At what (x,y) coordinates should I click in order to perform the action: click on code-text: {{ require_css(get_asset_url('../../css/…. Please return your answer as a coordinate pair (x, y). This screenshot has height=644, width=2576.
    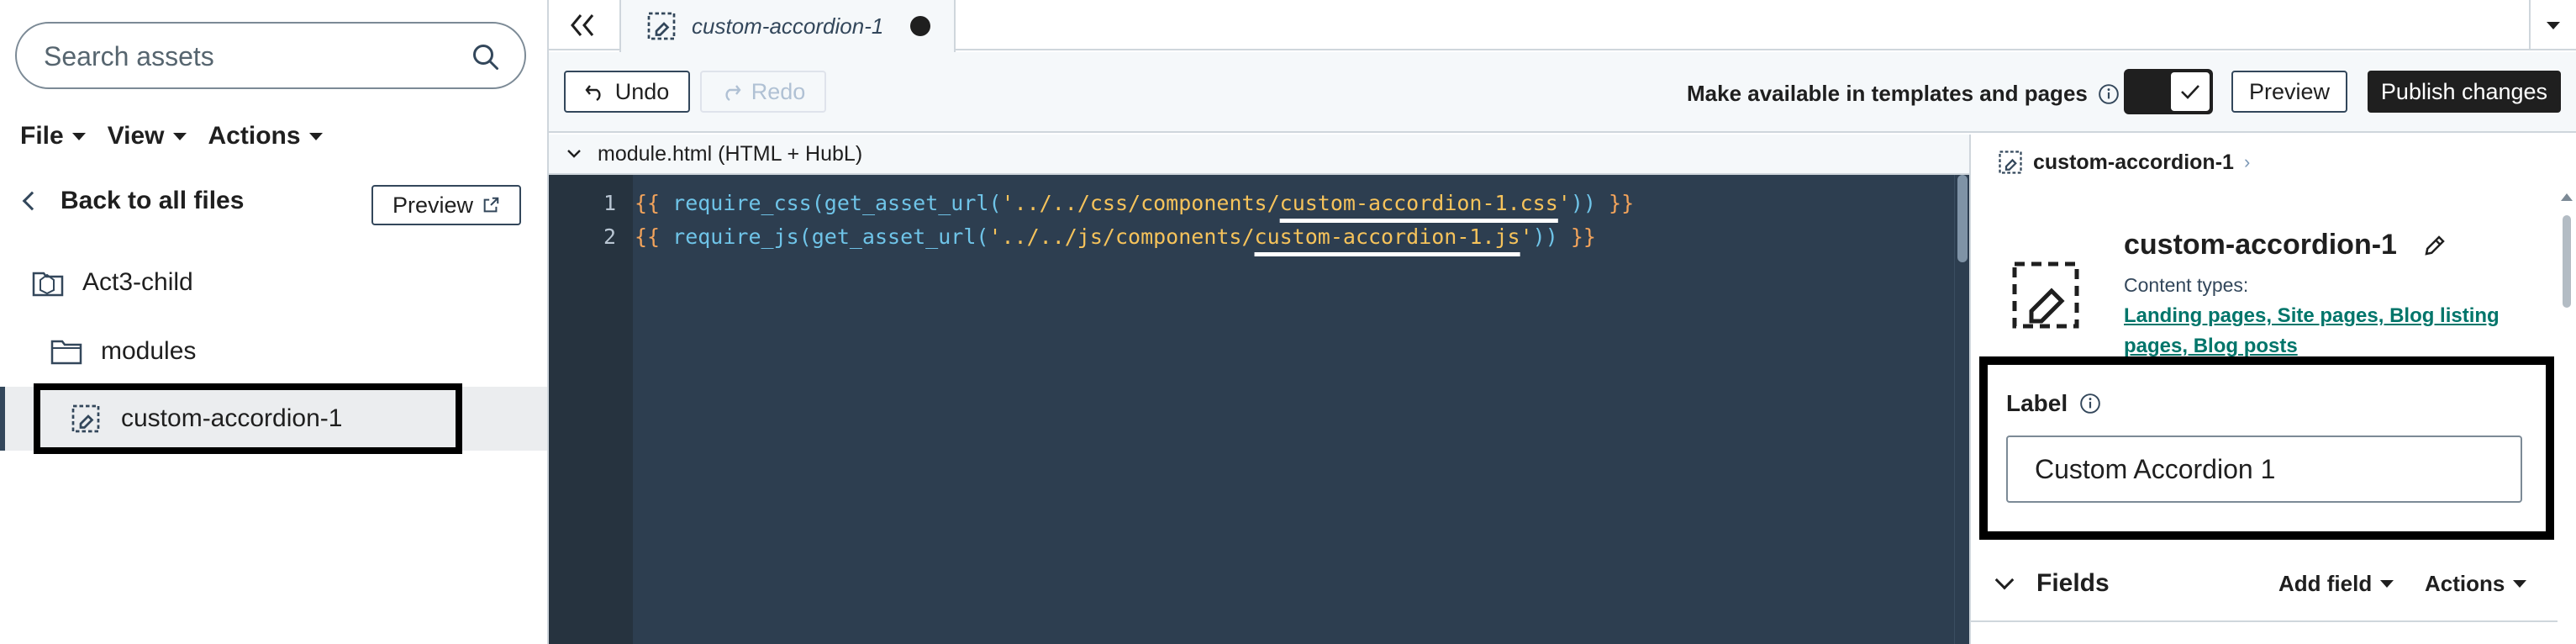
    Looking at the image, I should click on (1135, 203).